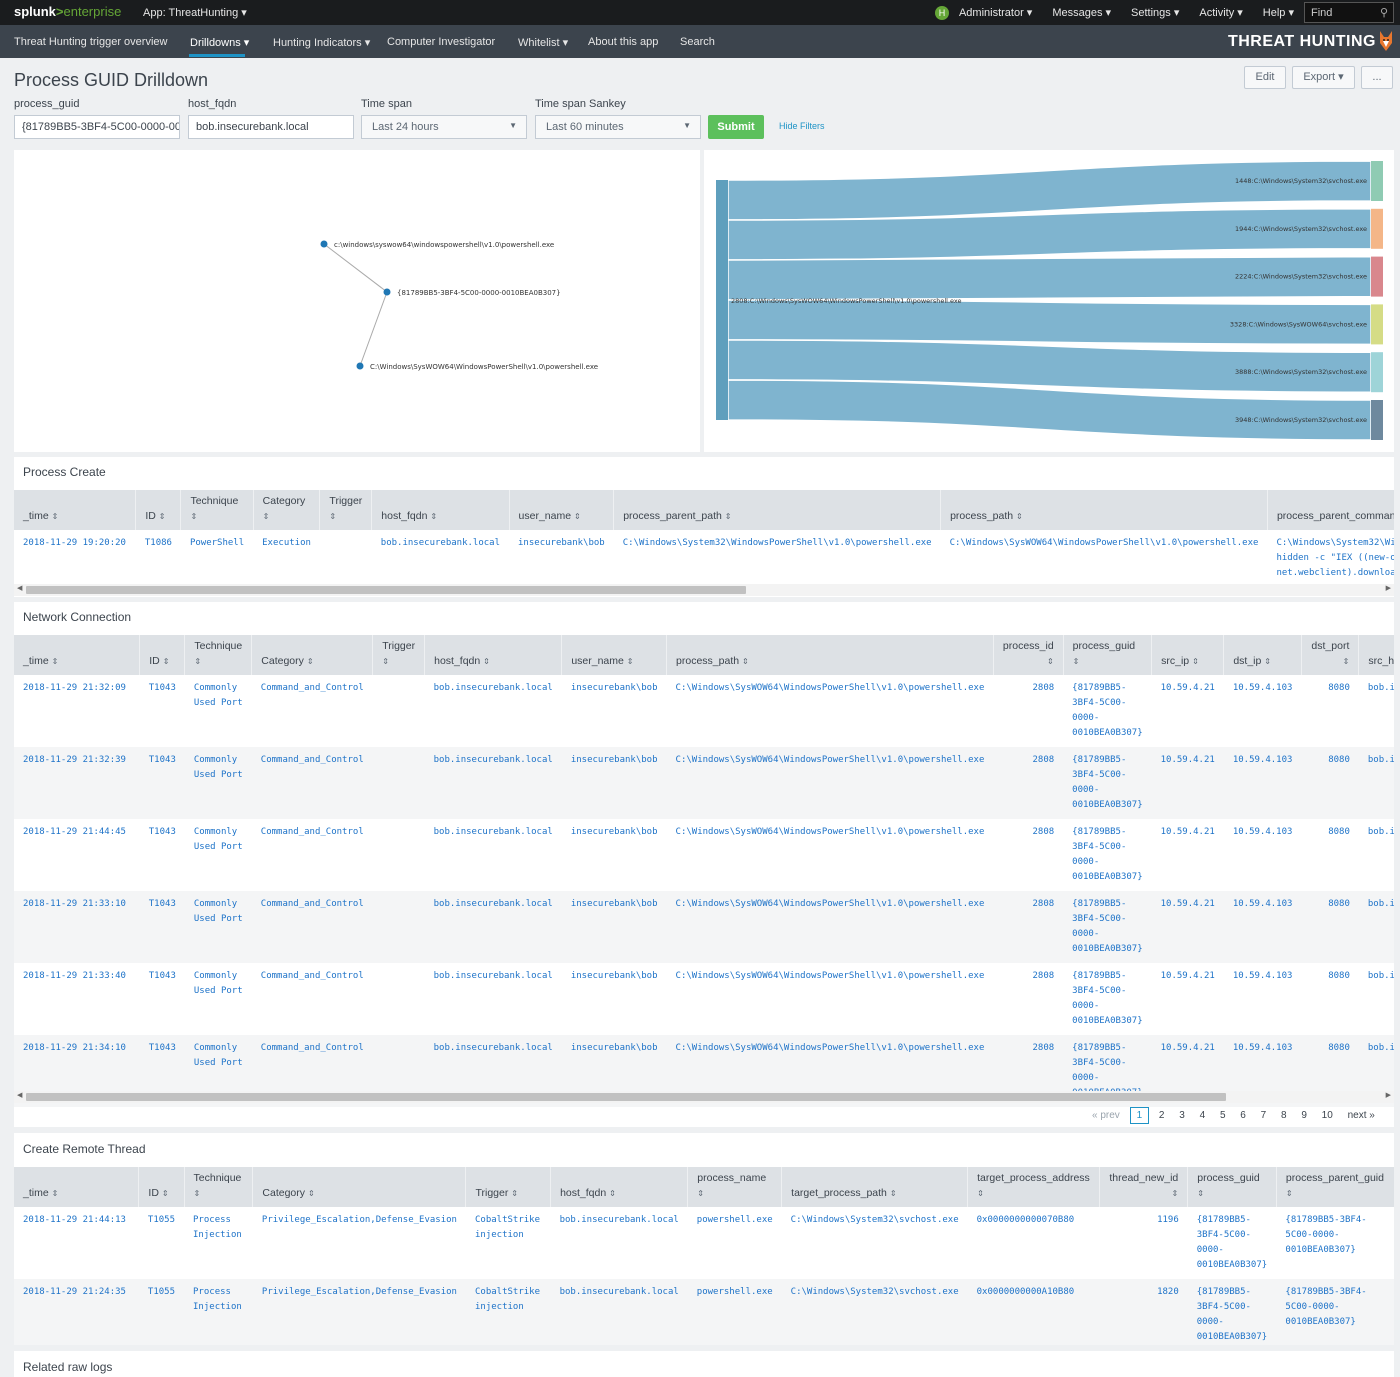 Image resolution: width=1400 pixels, height=1377 pixels. I want to click on nav-computer-investigator: Computer Investigator, so click(441, 42).